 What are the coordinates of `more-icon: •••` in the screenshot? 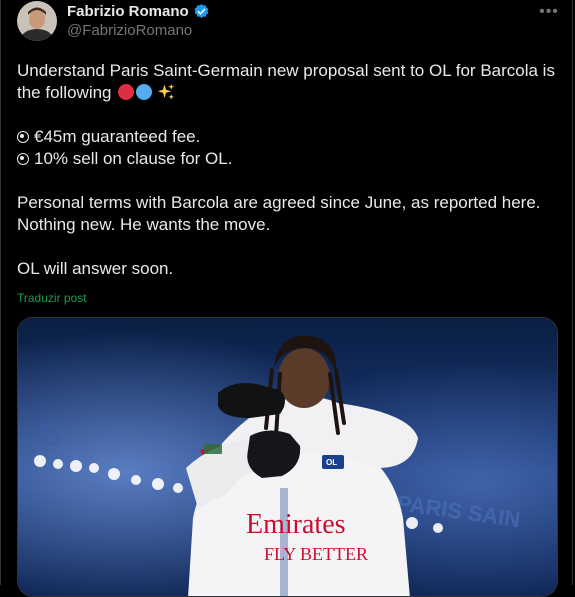 It's located at (549, 11).